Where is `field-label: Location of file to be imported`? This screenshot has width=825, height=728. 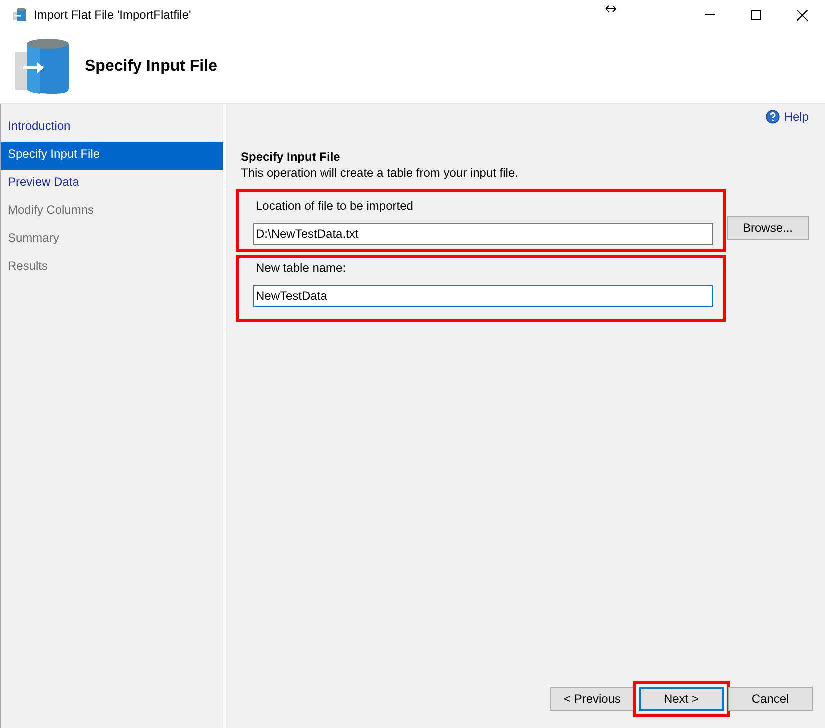 field-label: Location of file to be imported is located at coordinates (334, 206).